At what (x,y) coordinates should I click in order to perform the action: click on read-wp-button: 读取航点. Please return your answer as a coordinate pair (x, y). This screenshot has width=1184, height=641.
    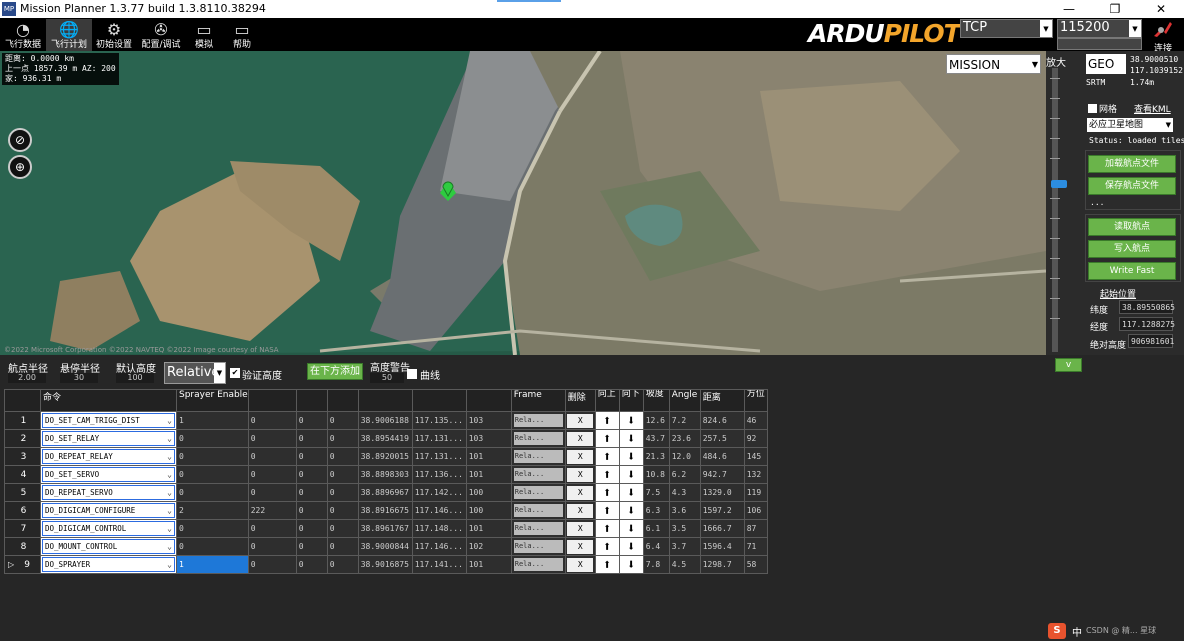
    Looking at the image, I should click on (1132, 227).